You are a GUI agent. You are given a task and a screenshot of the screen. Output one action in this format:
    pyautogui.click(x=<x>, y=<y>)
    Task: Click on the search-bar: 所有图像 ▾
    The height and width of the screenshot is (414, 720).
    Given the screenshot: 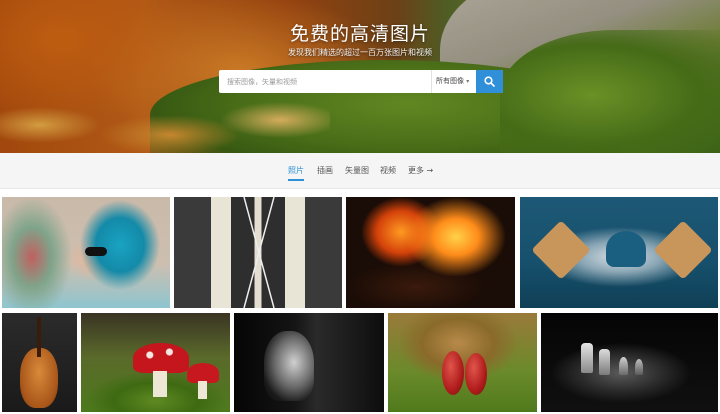 What is the action you would take?
    pyautogui.click(x=361, y=81)
    